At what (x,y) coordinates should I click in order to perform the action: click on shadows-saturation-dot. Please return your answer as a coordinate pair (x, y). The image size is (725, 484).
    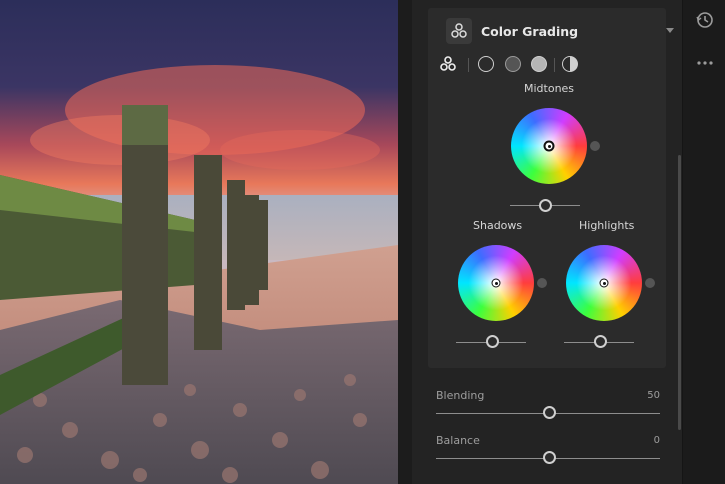
    Looking at the image, I should click on (542, 283).